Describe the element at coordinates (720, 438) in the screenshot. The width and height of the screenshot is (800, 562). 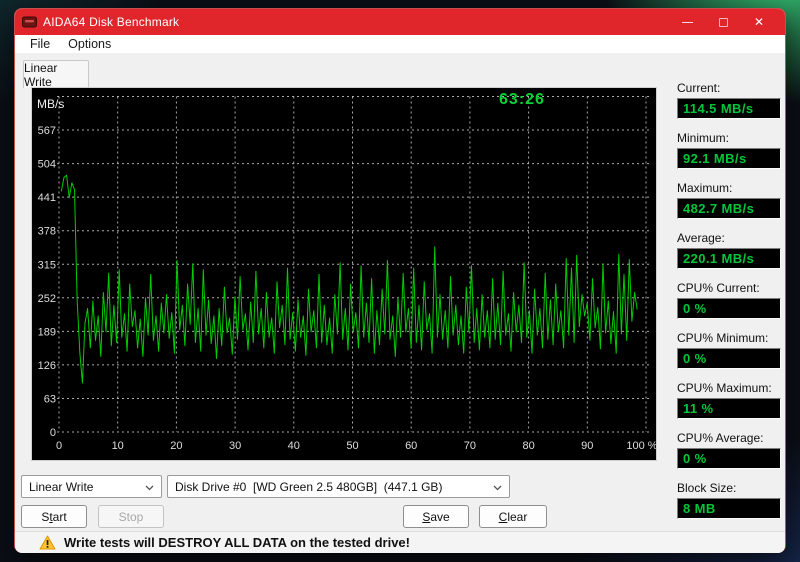
I see `stat-label: CPU% Average:` at that location.